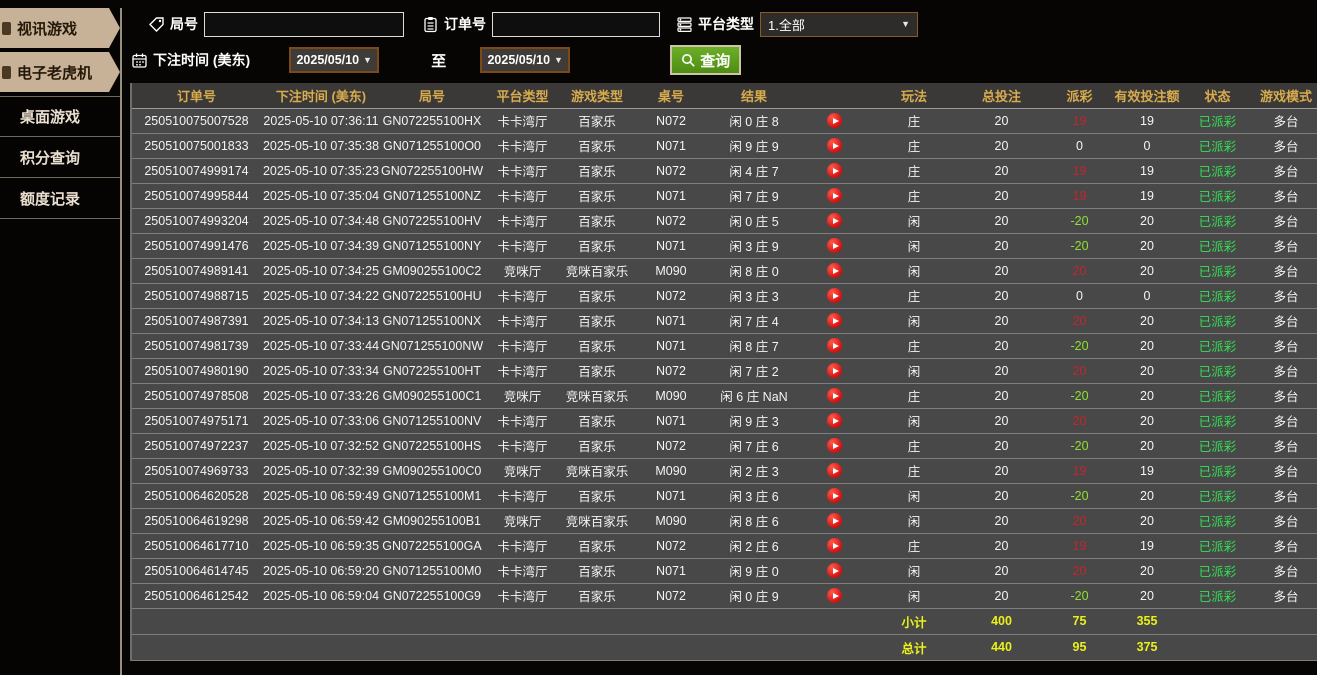  I want to click on col-round-no: 局号, so click(432, 96).